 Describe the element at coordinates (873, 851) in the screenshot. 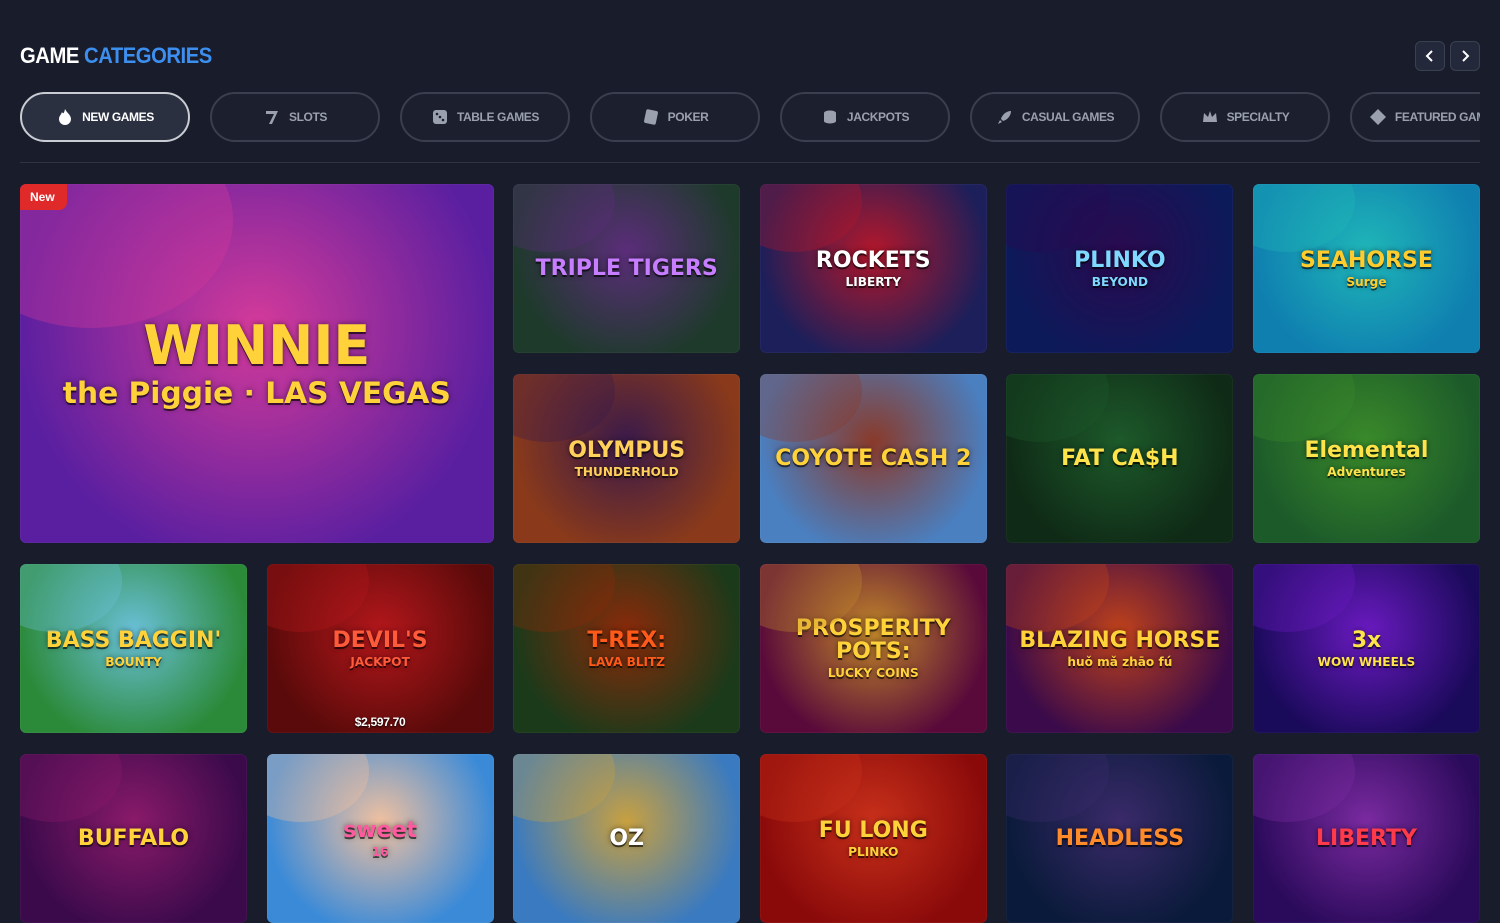

I see `game-subtitle: PLINKO` at that location.